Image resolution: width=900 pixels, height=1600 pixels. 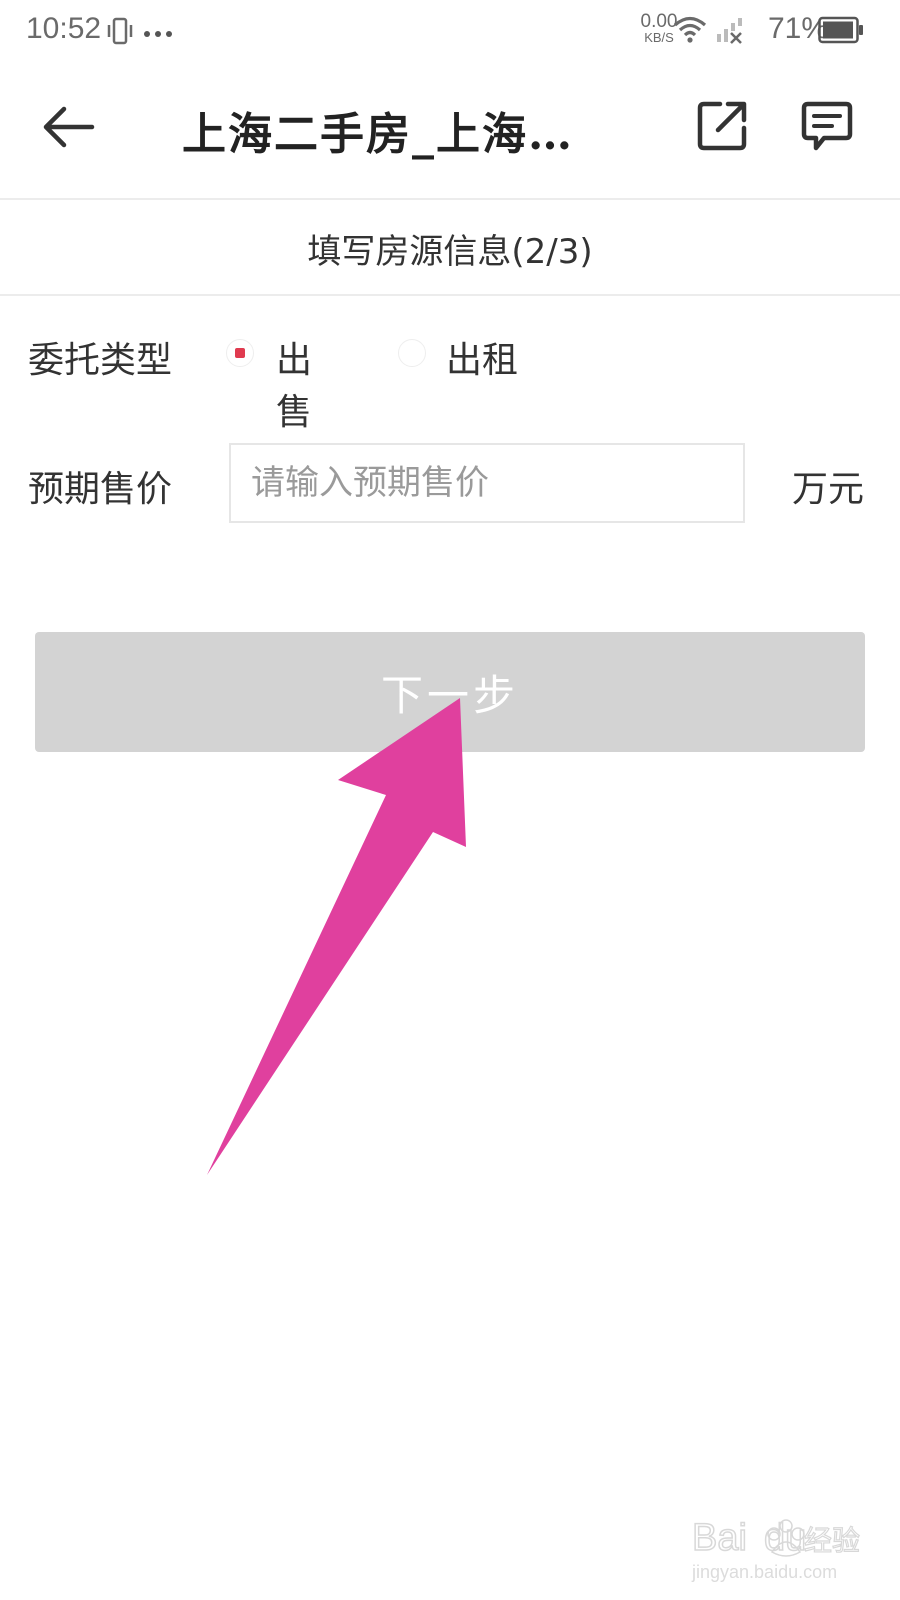 I want to click on svg-text: jingyan.baidu.com, so click(x=764, y=1572).